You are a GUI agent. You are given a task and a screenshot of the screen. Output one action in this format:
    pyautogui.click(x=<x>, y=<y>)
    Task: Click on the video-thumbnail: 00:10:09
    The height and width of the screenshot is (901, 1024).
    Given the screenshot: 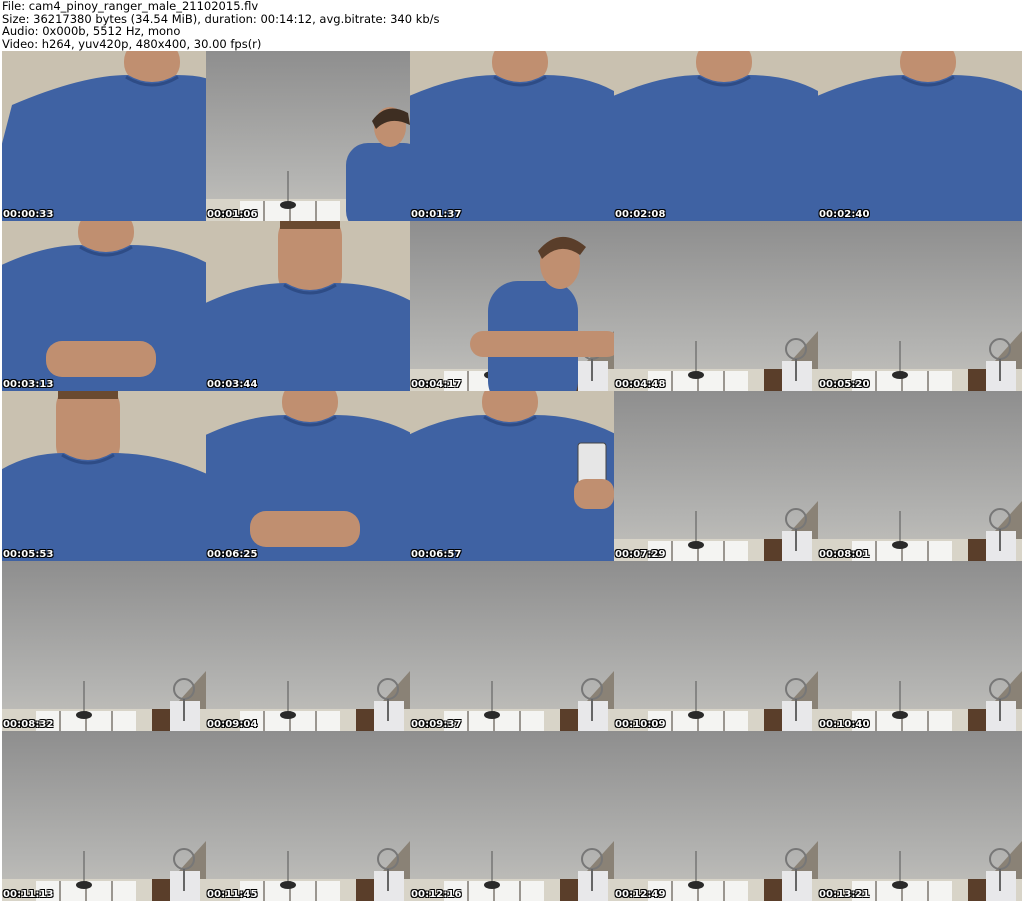 What is the action you would take?
    pyautogui.click(x=716, y=646)
    